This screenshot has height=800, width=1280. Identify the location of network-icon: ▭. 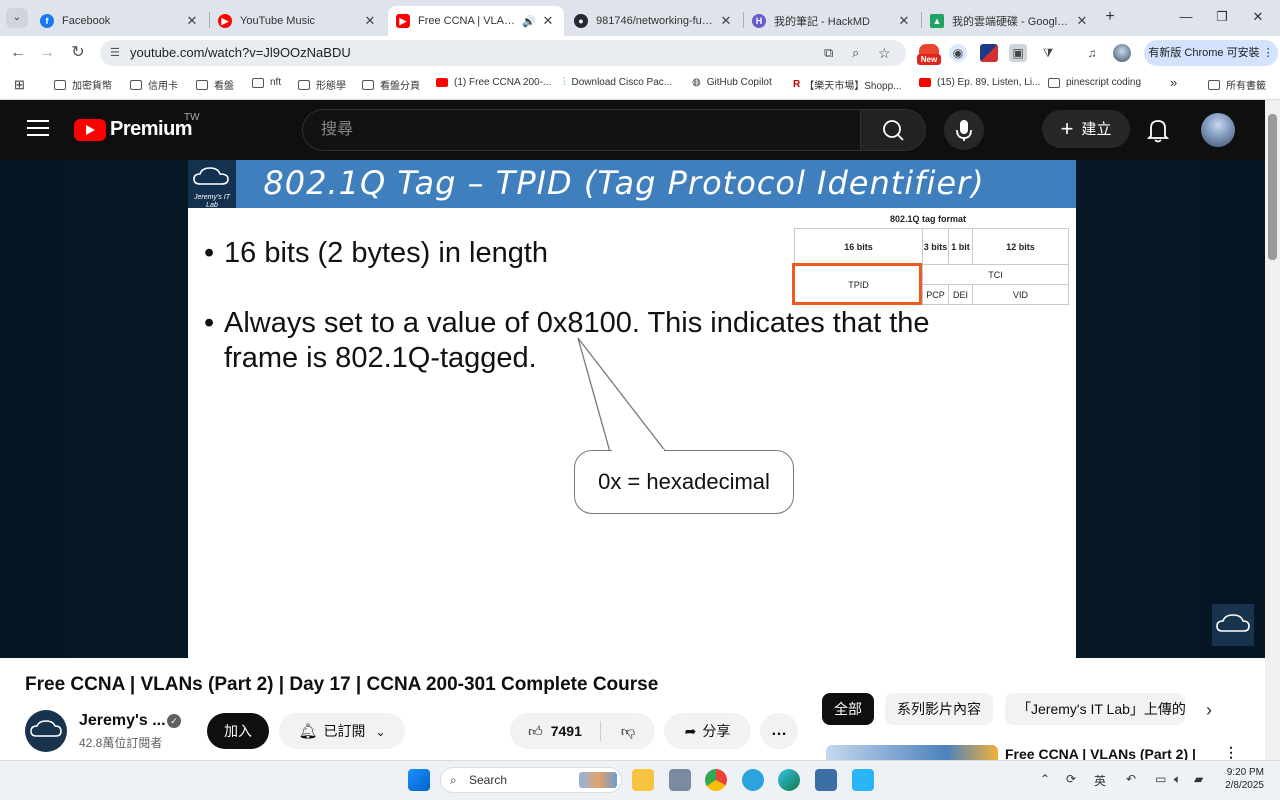
(1160, 779).